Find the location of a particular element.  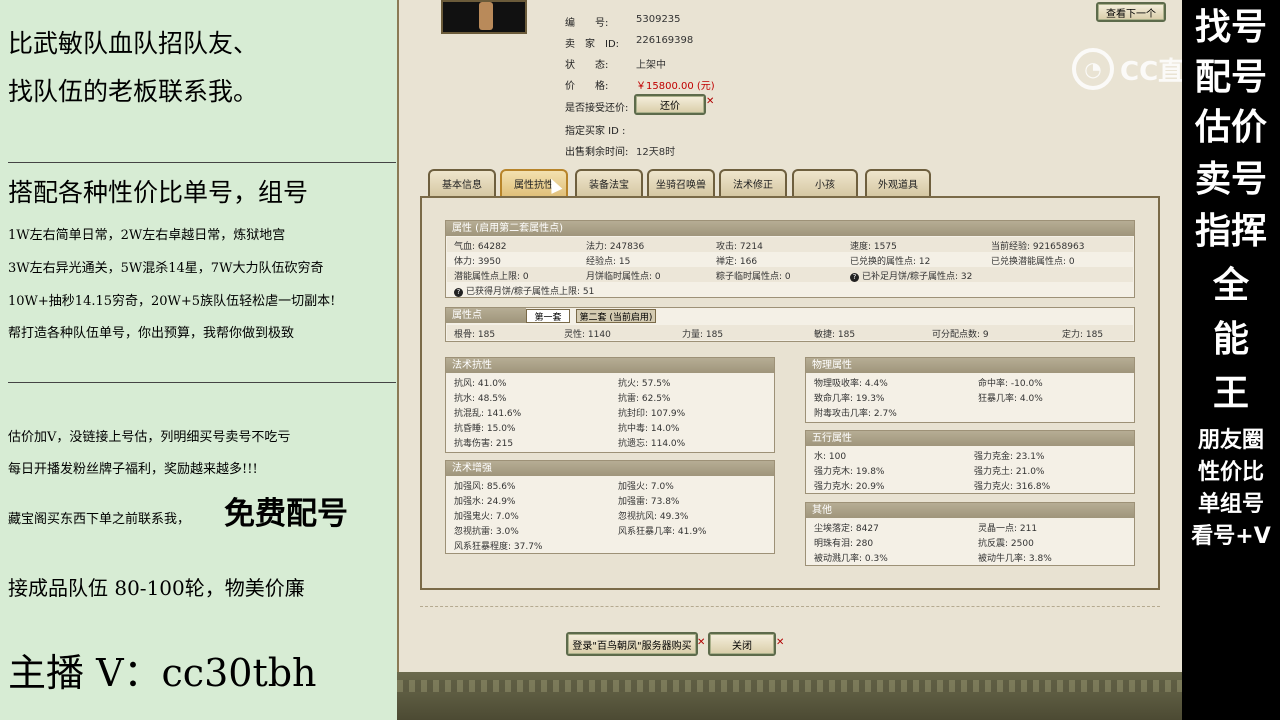

tab-basic-info: 基本信息 is located at coordinates (462, 182).